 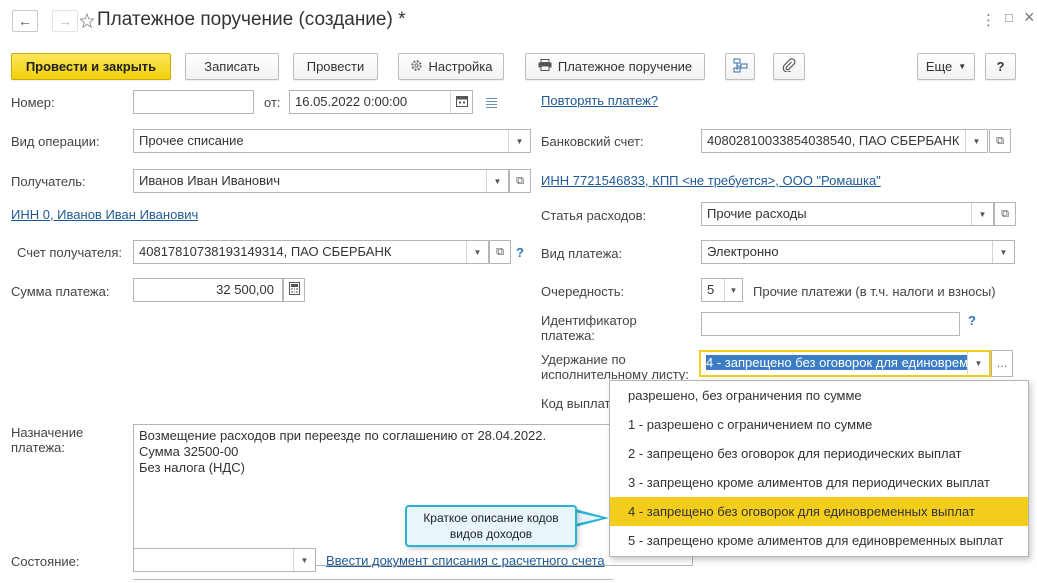 What do you see at coordinates (757, 213) in the screenshot?
I see `expense-item-value: Прочие расходы` at bounding box center [757, 213].